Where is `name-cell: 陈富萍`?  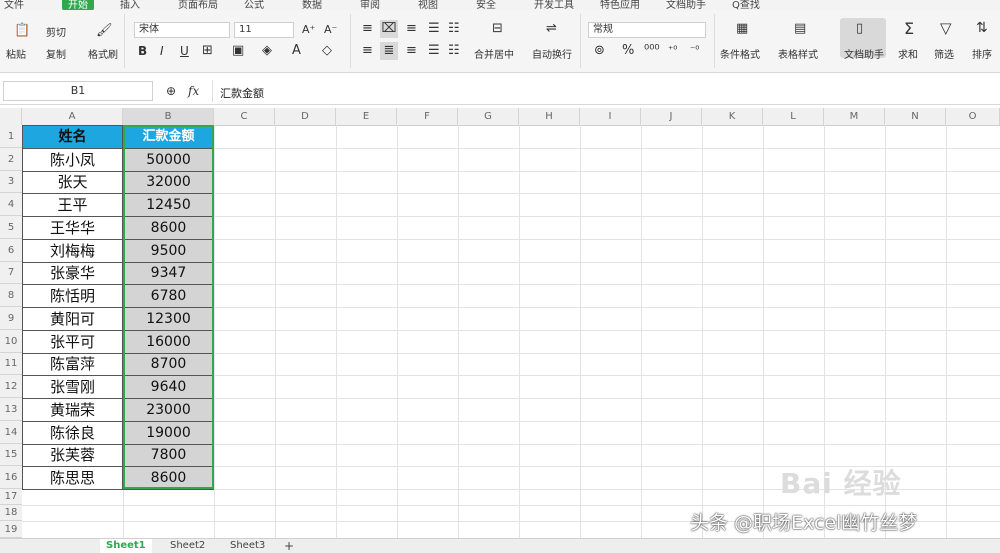
name-cell: 陈富萍 is located at coordinates (72, 364).